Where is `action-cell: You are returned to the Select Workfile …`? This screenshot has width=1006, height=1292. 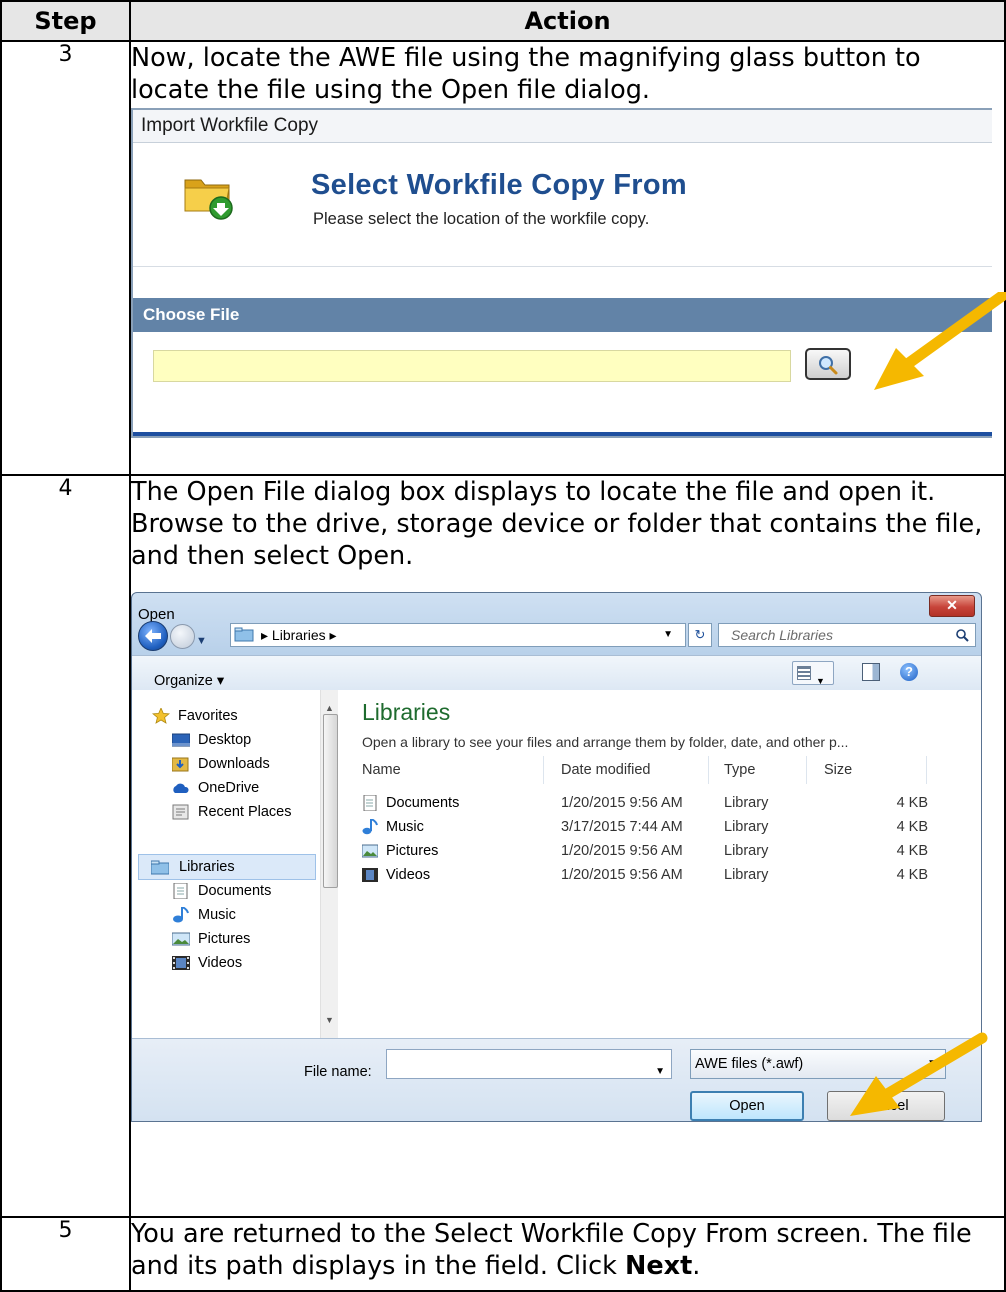 action-cell: You are returned to the Select Workfile … is located at coordinates (567, 1254).